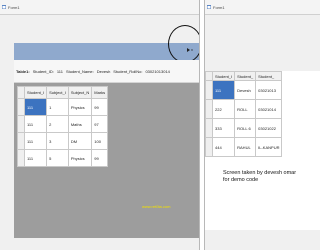  I want to click on grid-cell: Devesh, so click(245, 90).